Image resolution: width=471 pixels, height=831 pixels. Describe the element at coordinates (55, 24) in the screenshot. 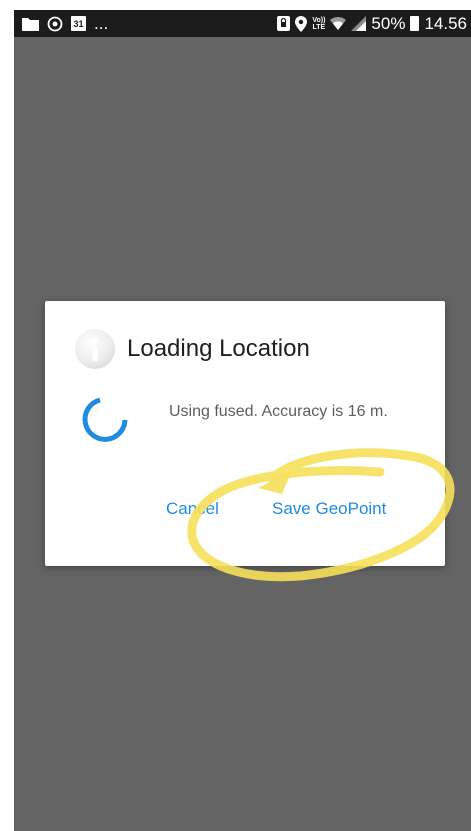

I see `sync-icon` at that location.